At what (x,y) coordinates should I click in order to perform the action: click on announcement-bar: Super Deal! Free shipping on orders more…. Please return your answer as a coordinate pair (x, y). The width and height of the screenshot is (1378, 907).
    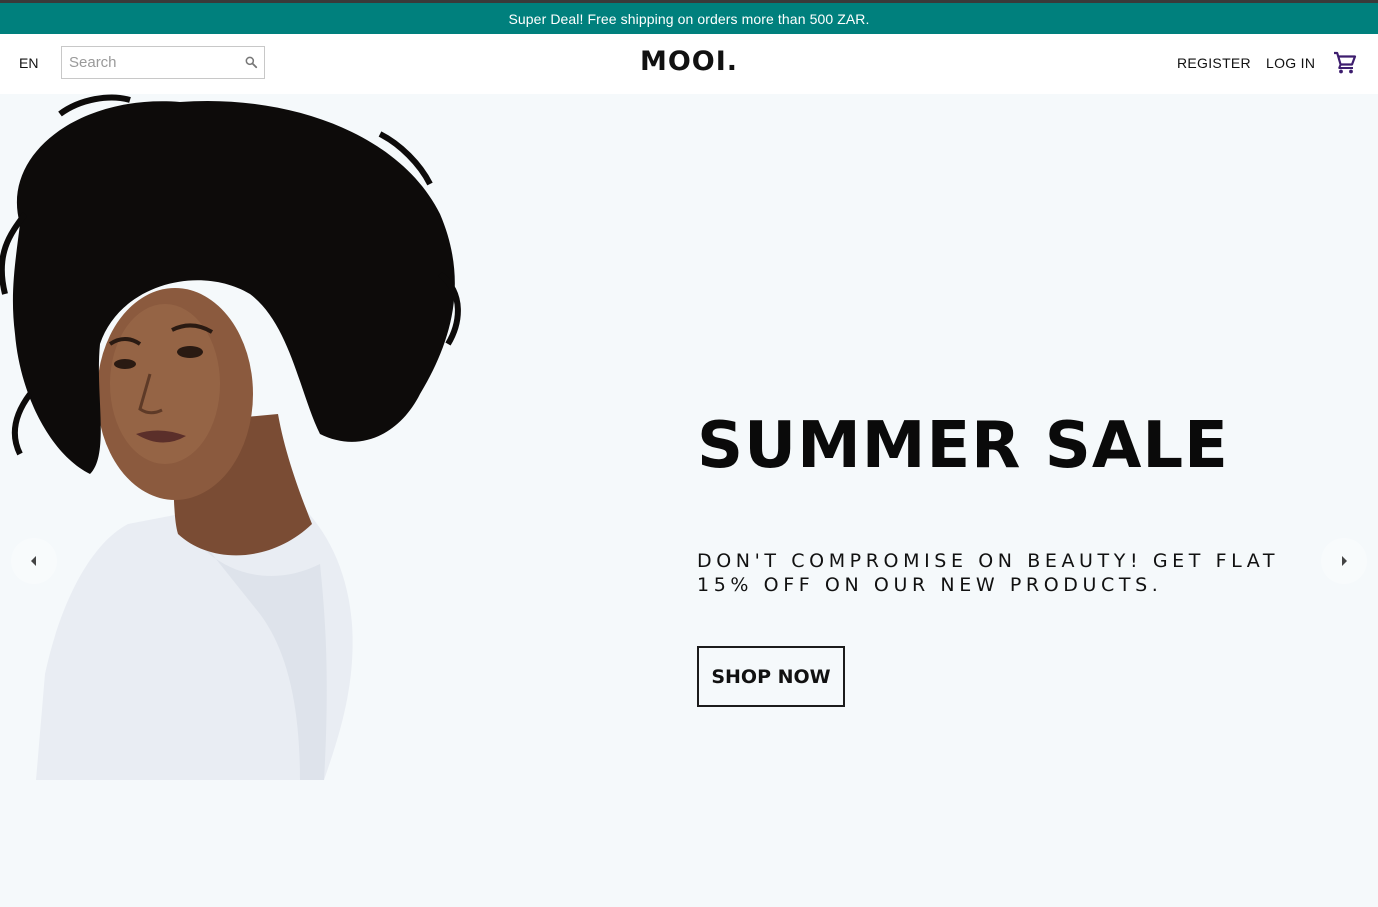
    Looking at the image, I should click on (689, 18).